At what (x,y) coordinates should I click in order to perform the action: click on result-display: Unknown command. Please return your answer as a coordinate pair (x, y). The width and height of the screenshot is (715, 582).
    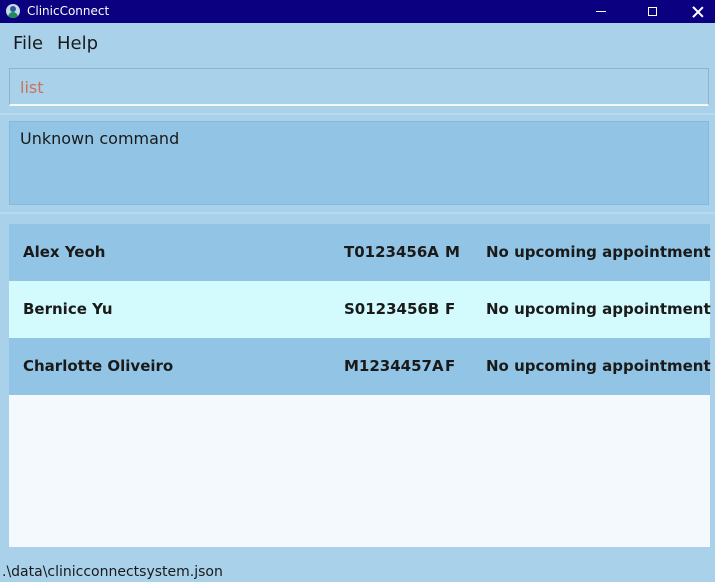
    Looking at the image, I should click on (359, 163).